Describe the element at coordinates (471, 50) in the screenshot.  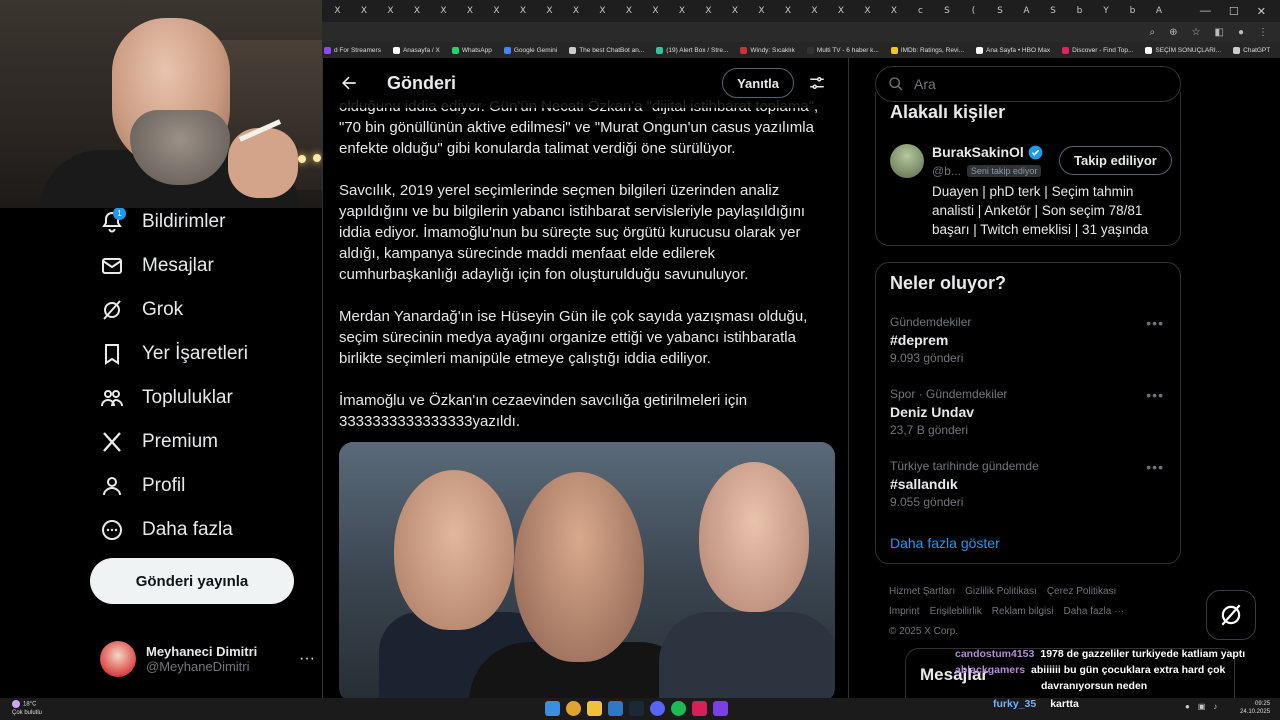
I see `bookmark-item: WhatsApp` at that location.